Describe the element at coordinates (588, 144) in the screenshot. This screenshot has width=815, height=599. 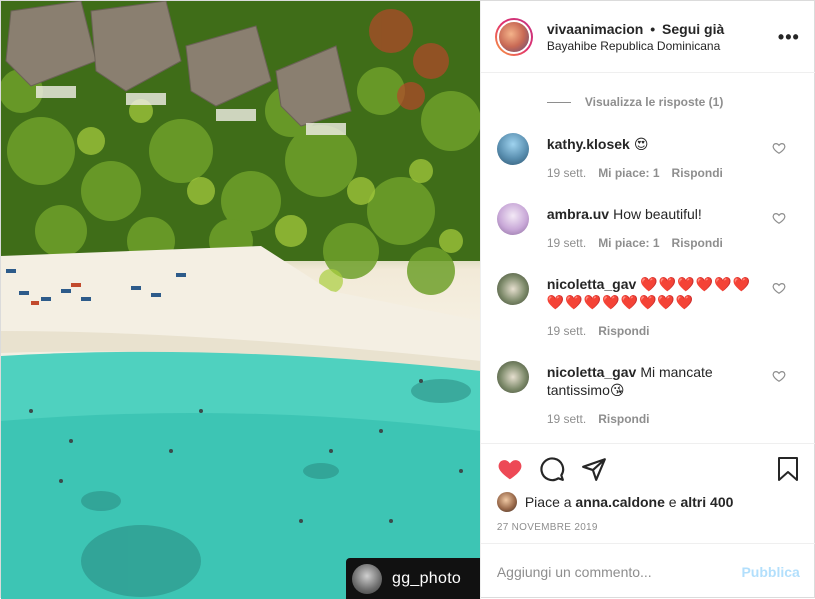
I see `comment-username: kathy.klosek` at that location.